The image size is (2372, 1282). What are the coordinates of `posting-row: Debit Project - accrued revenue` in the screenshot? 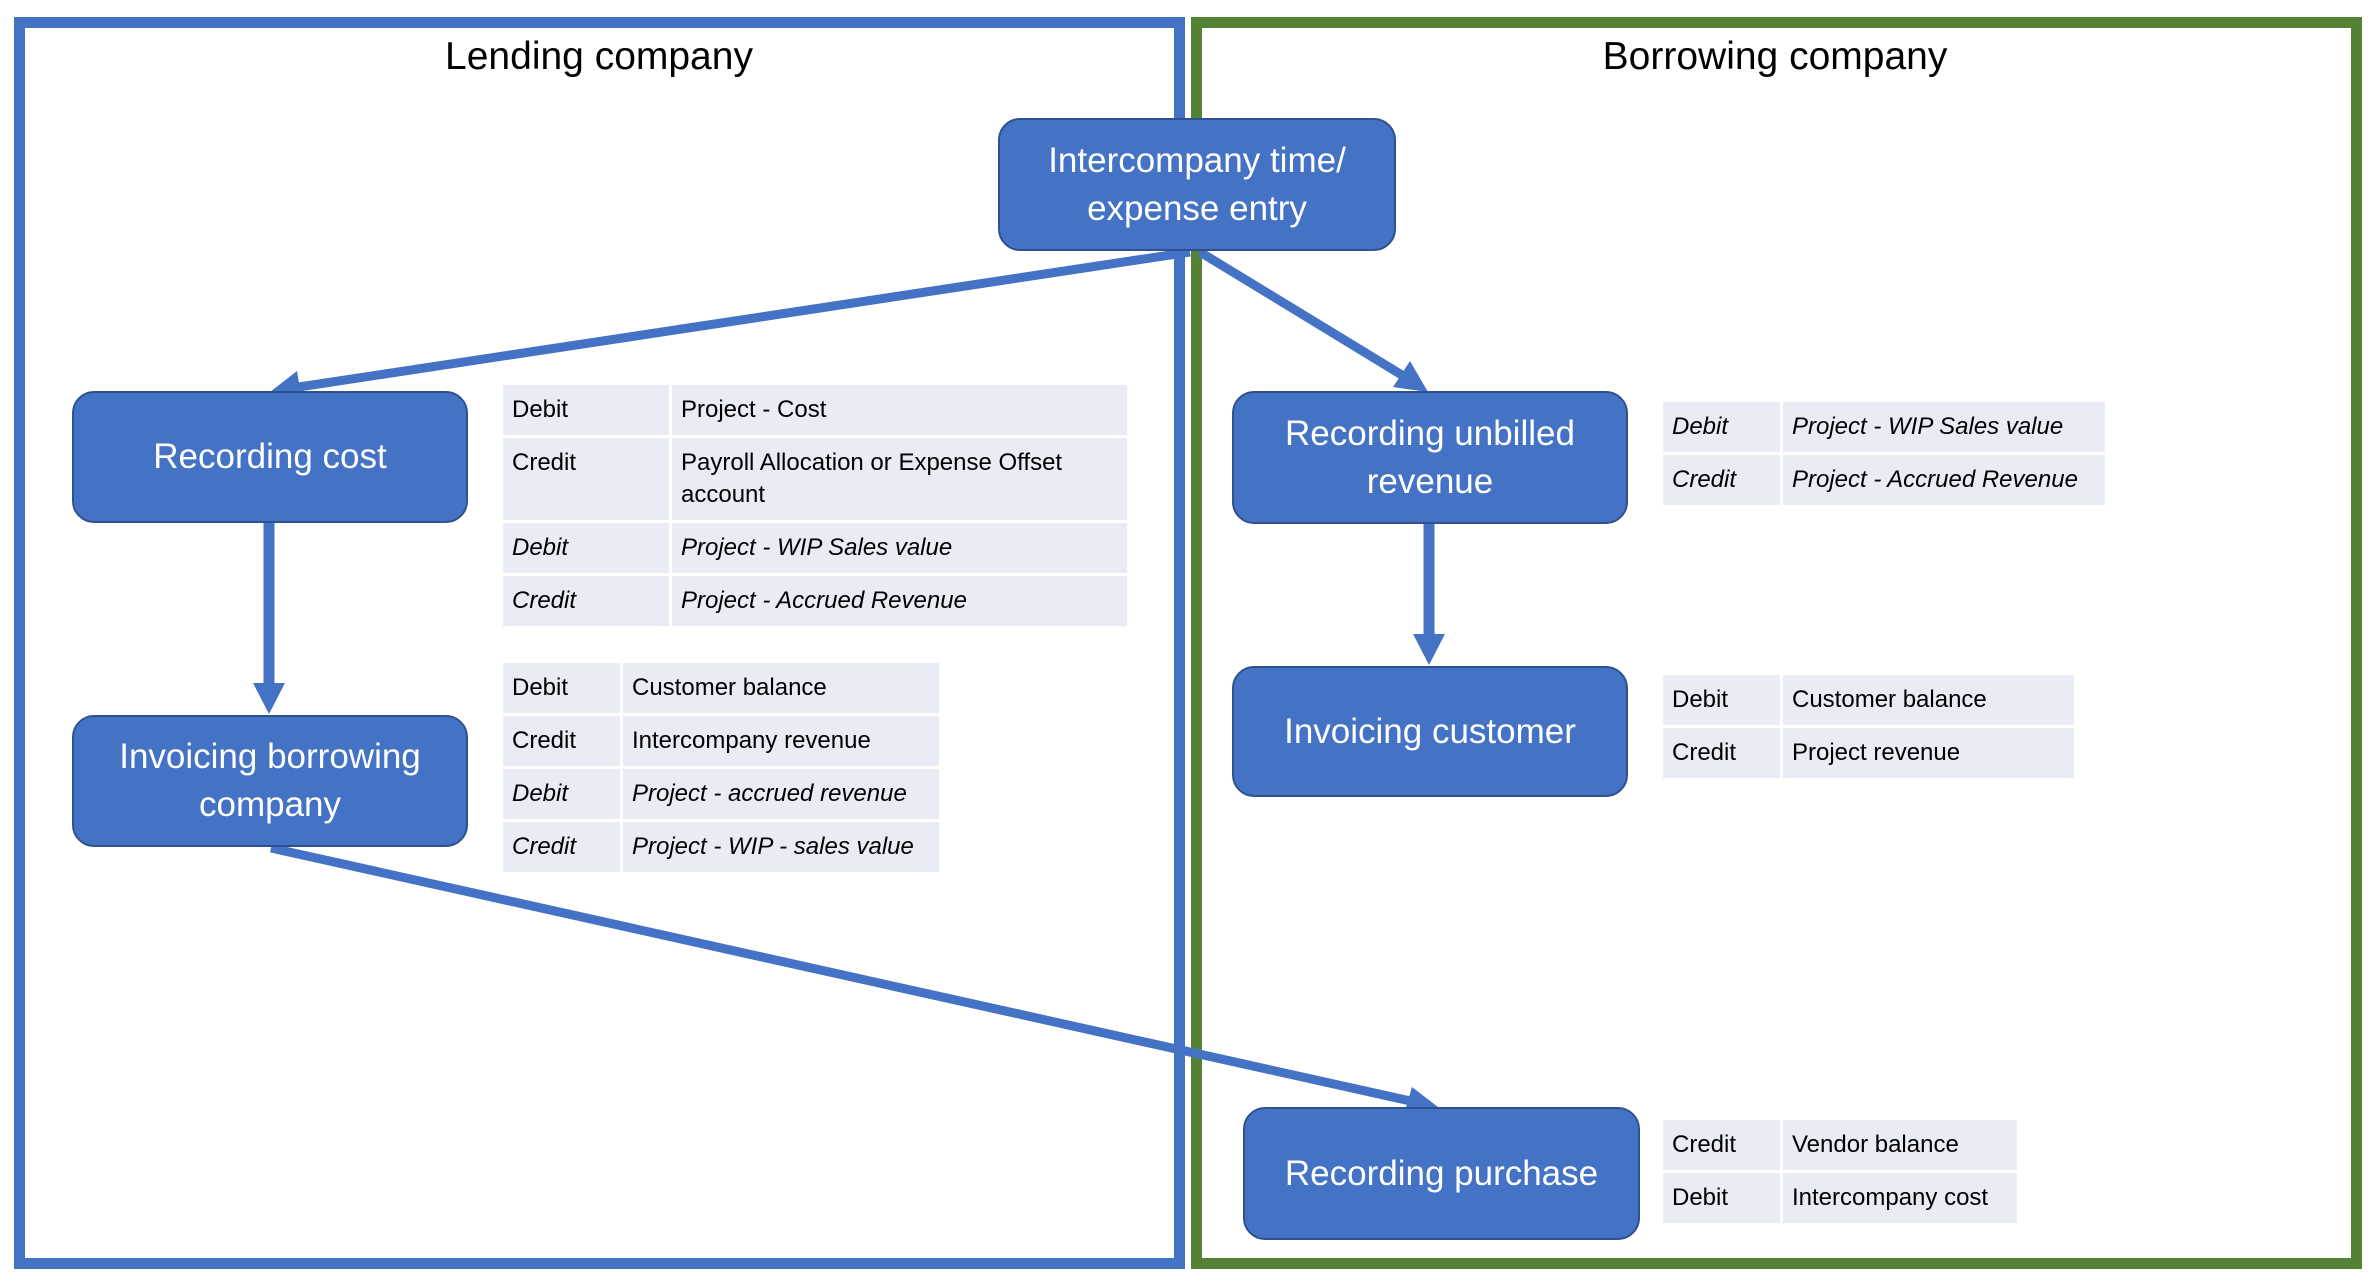 It's located at (721, 794).